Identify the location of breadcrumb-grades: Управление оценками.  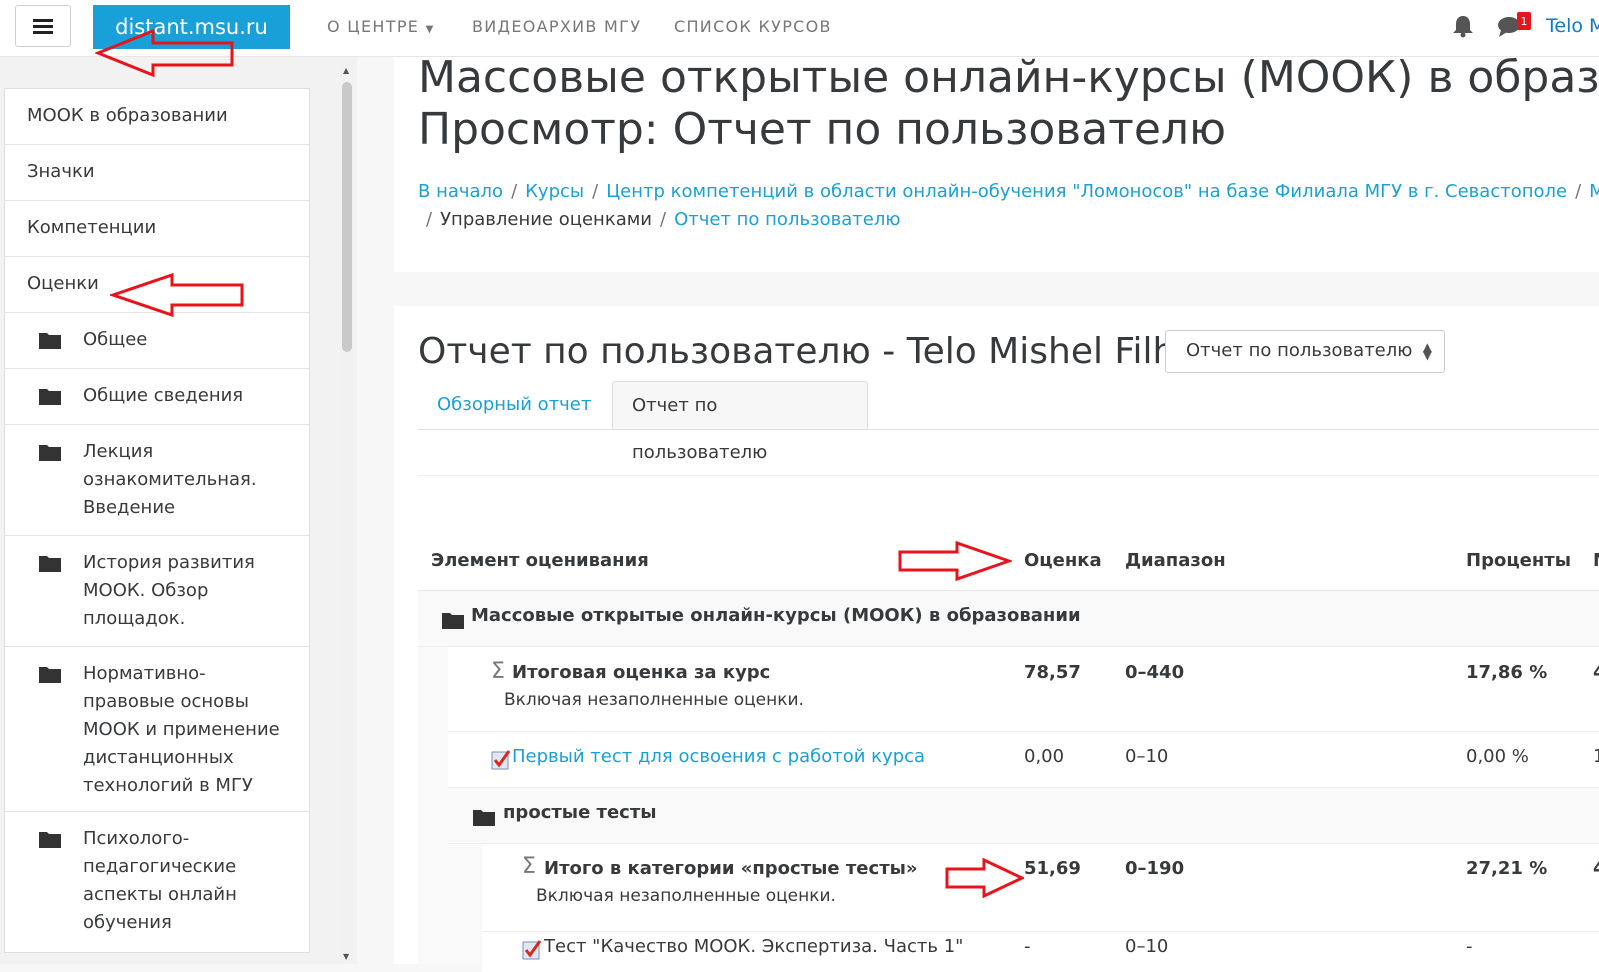
(546, 219).